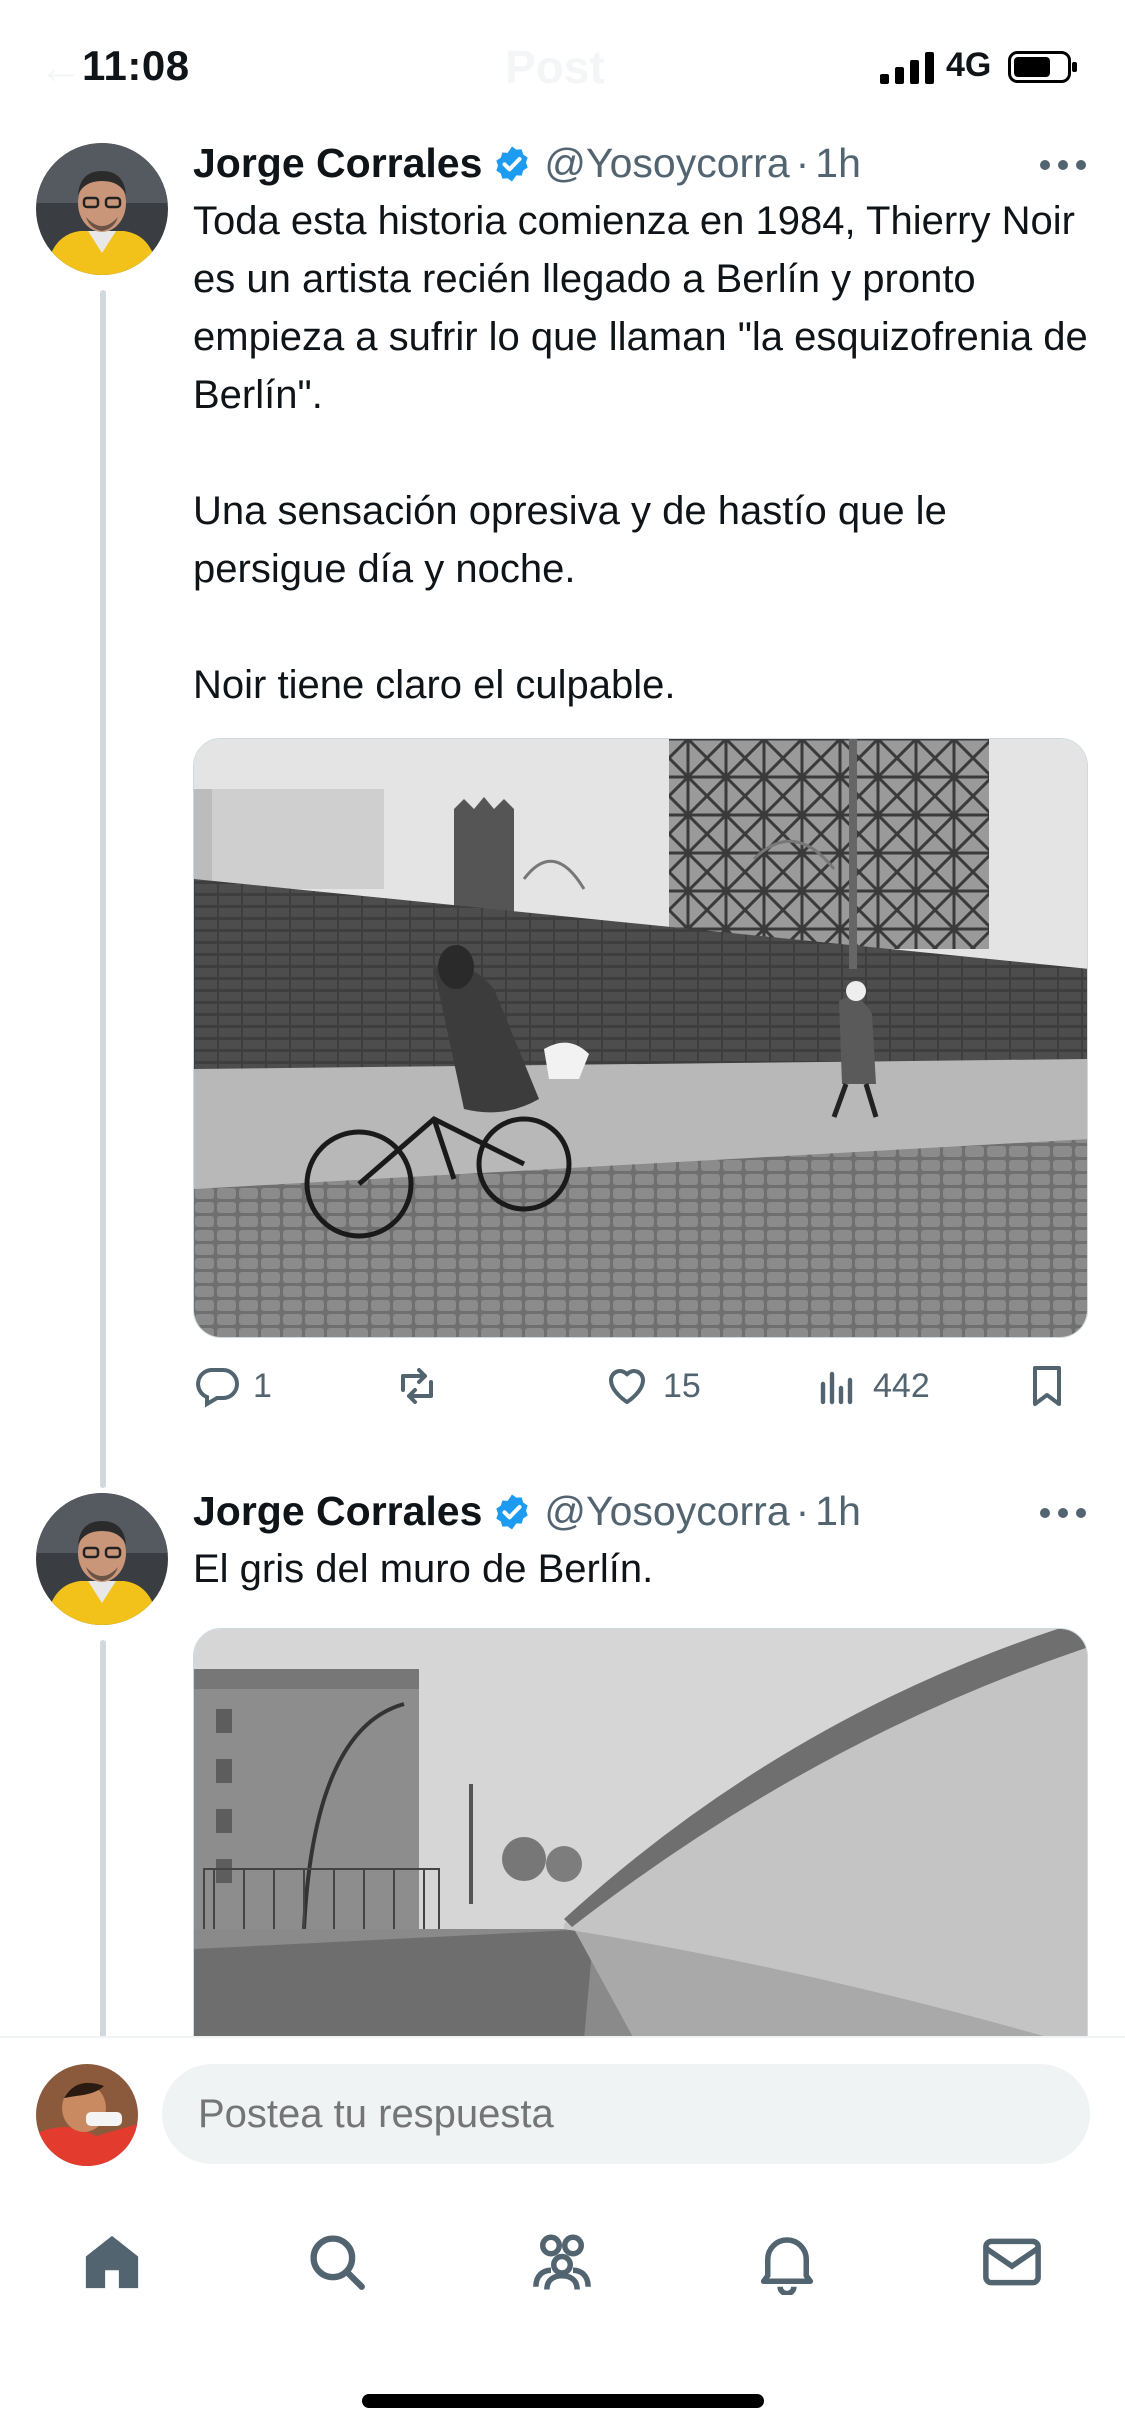 The image size is (1125, 2436). I want to click on tweet-text: El gris del muro de Berlín., so click(643, 1569).